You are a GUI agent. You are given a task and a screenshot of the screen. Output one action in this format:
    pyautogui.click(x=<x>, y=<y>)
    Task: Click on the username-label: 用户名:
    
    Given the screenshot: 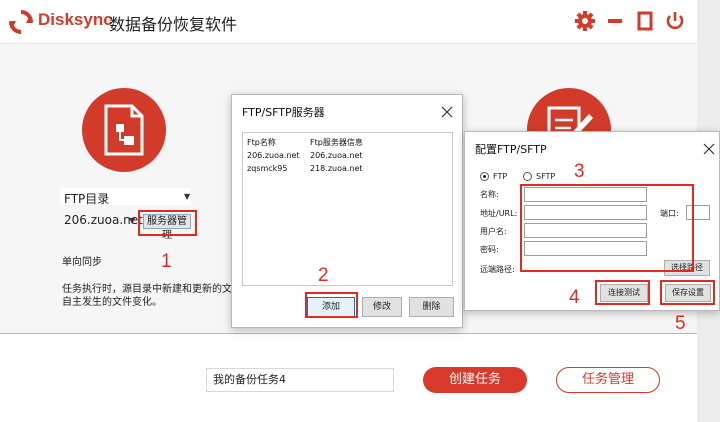 What is the action you would take?
    pyautogui.click(x=493, y=231)
    